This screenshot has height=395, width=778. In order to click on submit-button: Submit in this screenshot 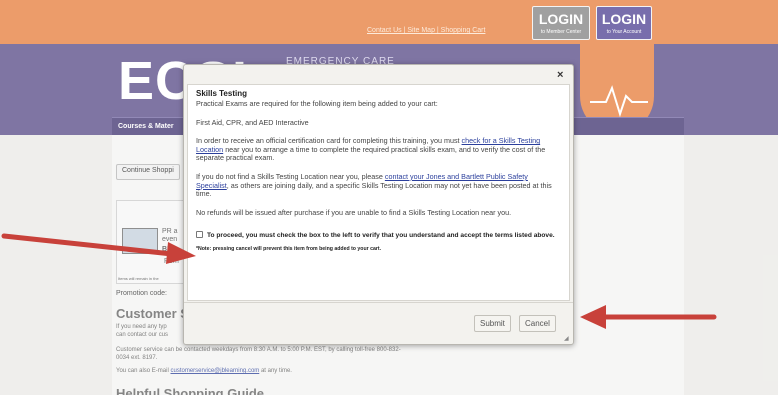, I will do `click(492, 323)`.